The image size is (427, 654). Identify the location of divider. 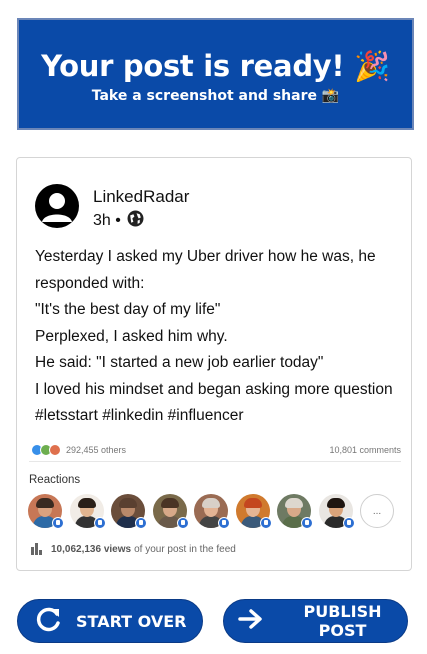
(215, 461).